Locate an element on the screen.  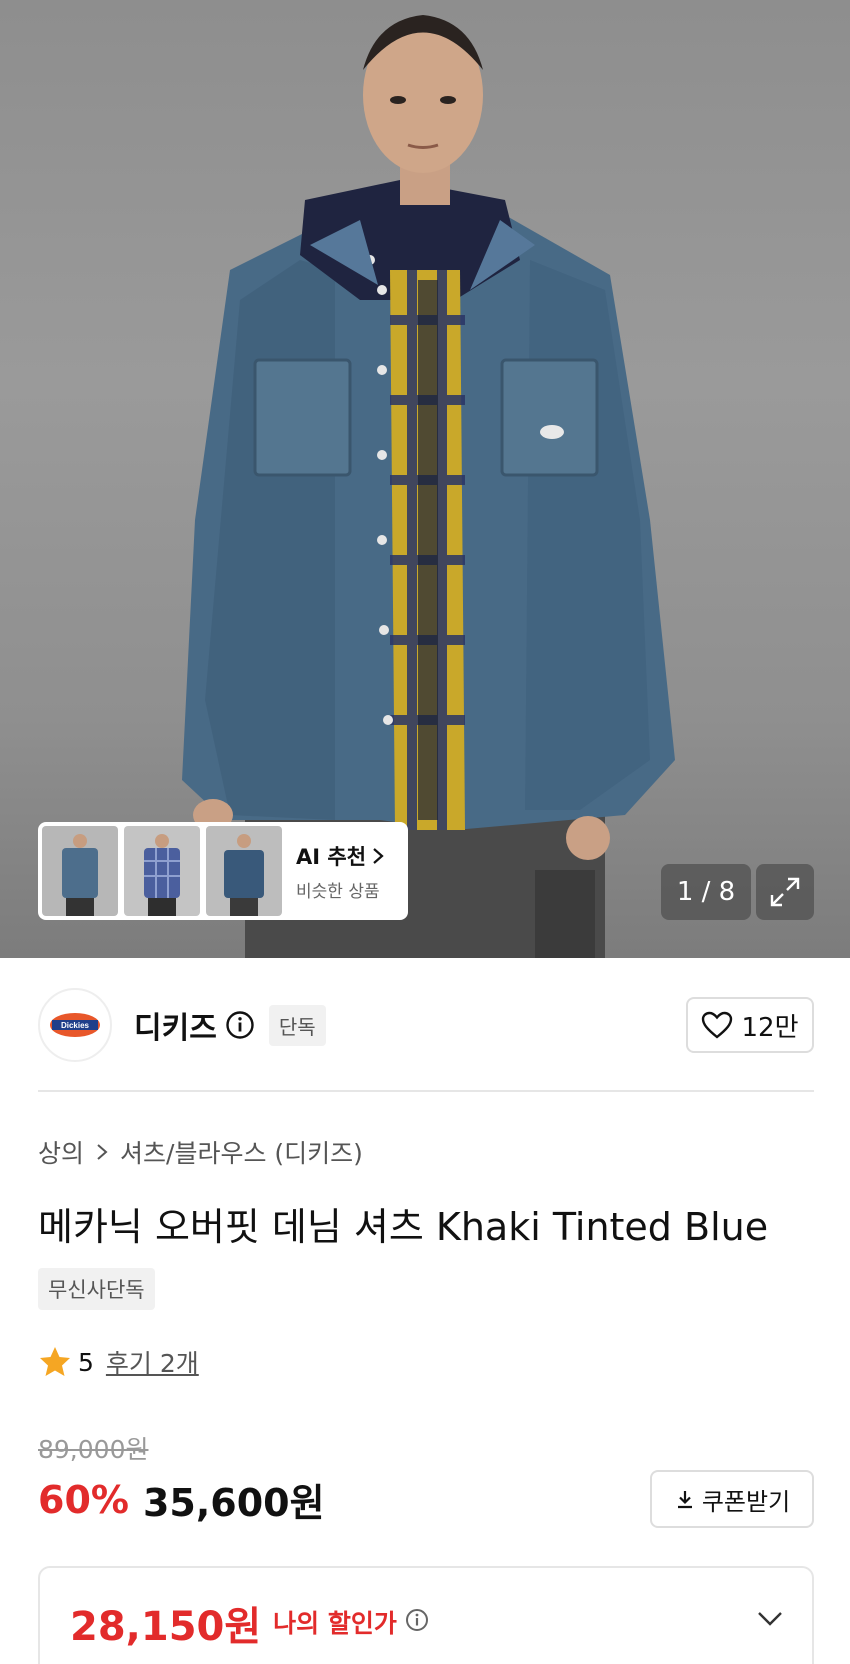
ai-recommend-title: AI 추천 is located at coordinates (340, 856).